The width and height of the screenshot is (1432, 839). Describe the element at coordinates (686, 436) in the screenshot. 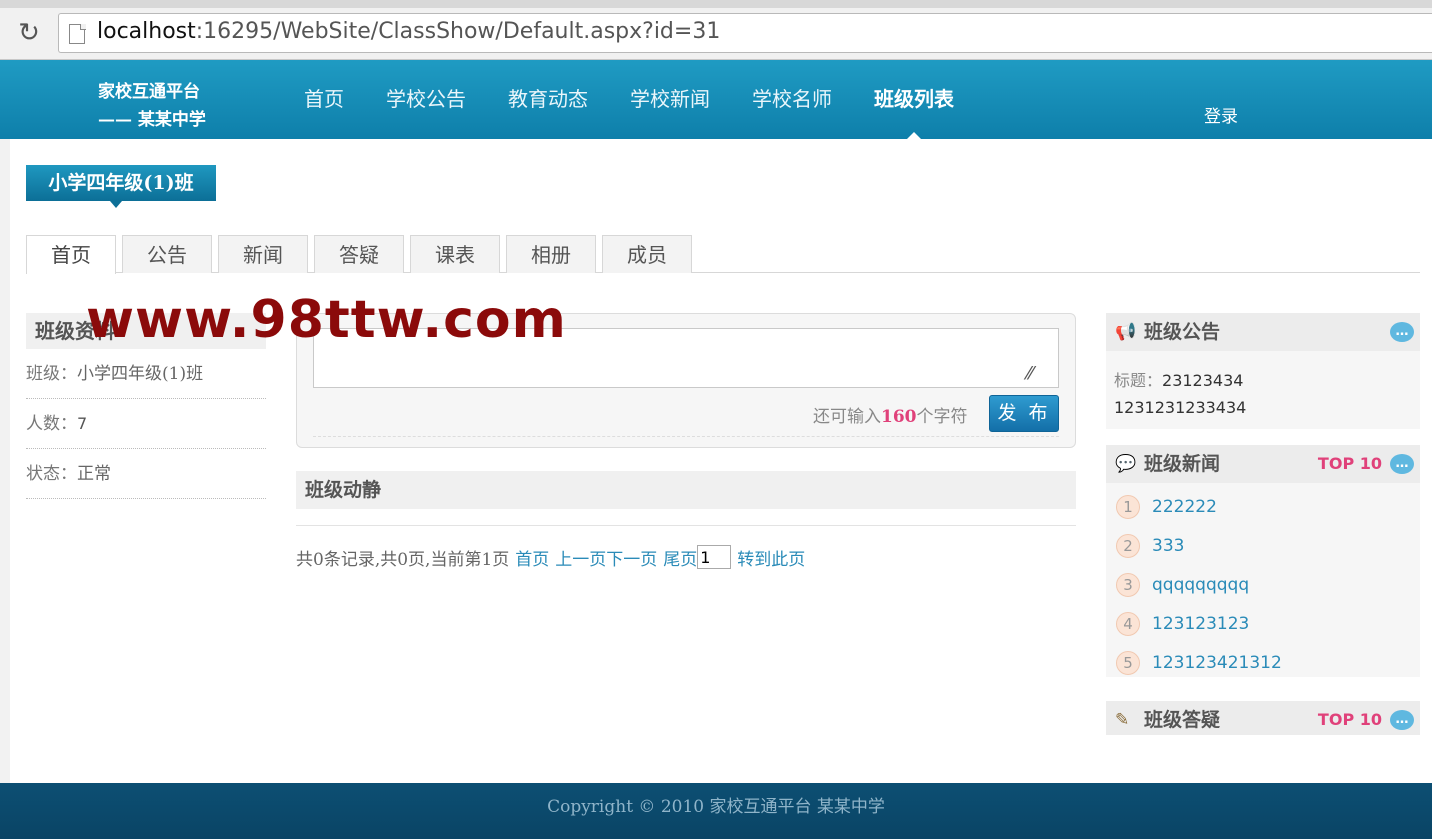

I see `post-divider` at that location.